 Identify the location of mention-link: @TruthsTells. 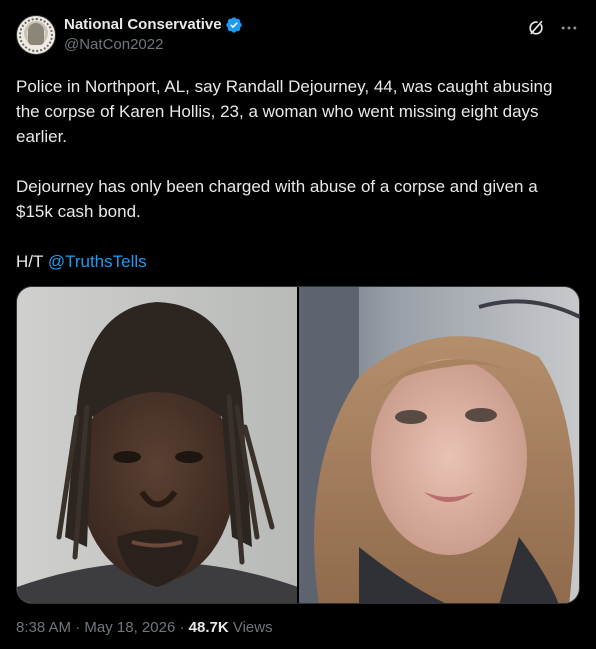
(97, 261).